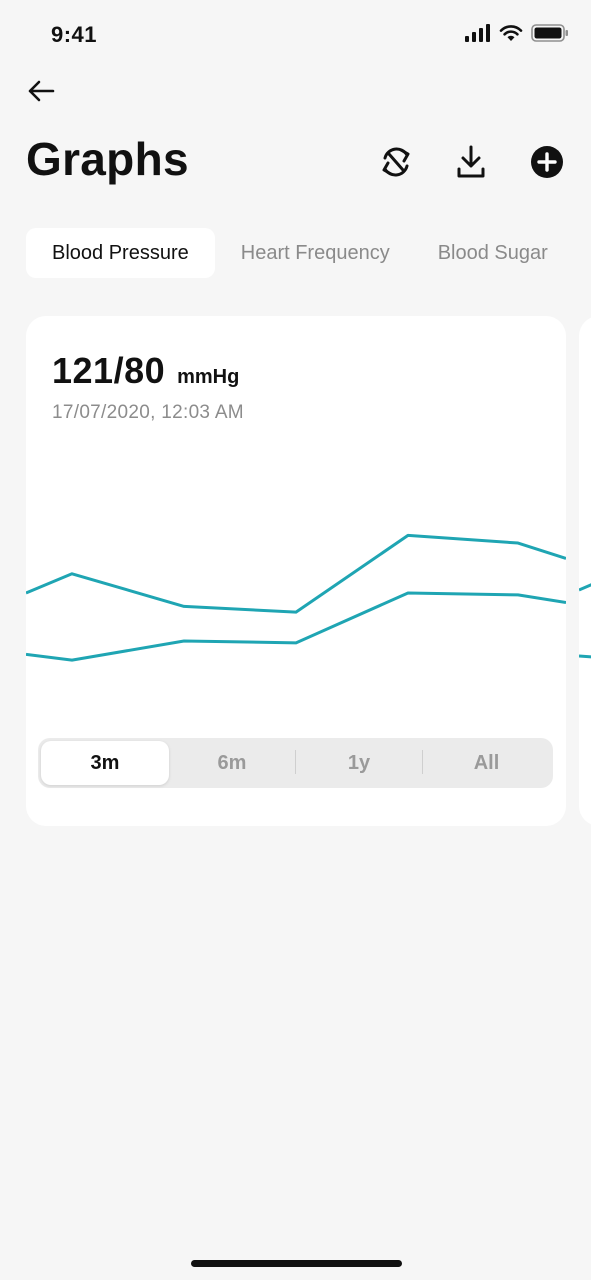 This screenshot has width=591, height=1280. I want to click on back-button, so click(41, 93).